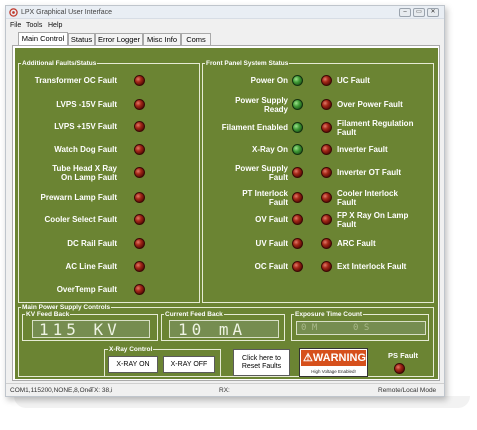 This screenshot has height=430, width=477. I want to click on led-fp-x-ray-on-lamp-fault, so click(326, 219).